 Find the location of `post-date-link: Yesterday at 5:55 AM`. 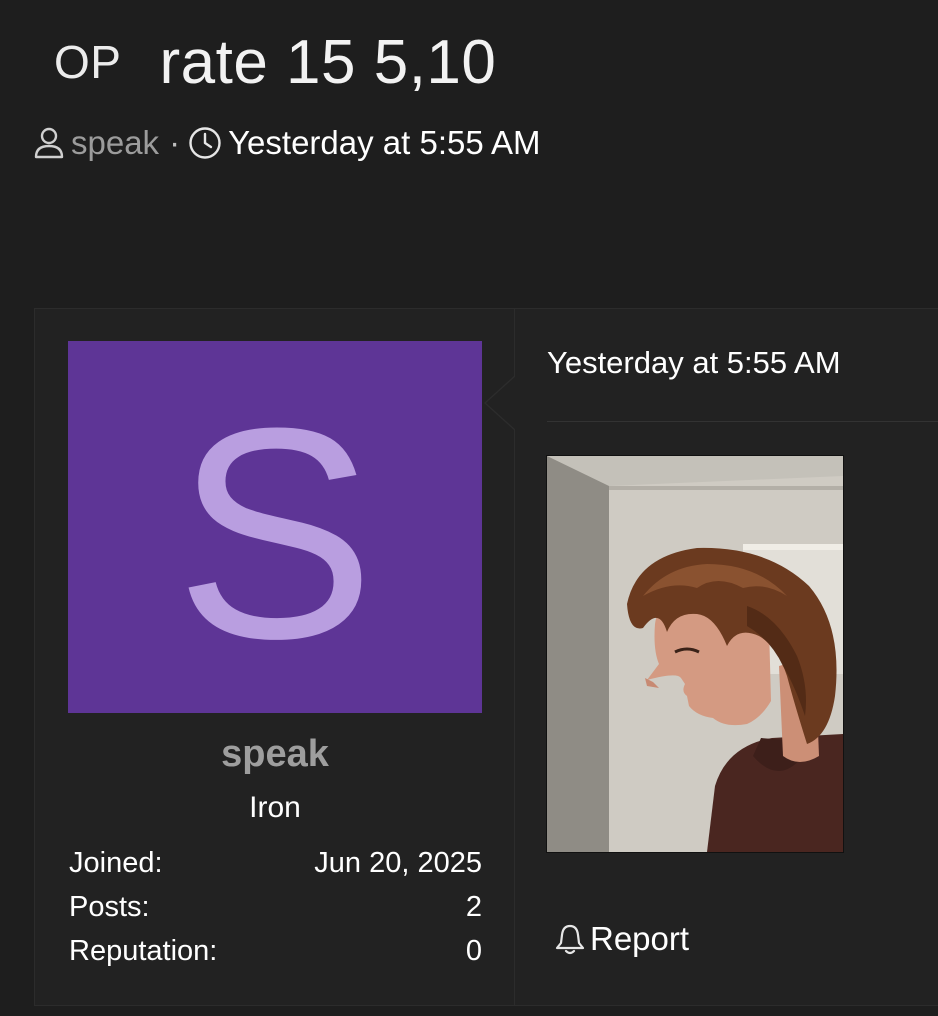

post-date-link: Yesterday at 5:55 AM is located at coordinates (694, 363).